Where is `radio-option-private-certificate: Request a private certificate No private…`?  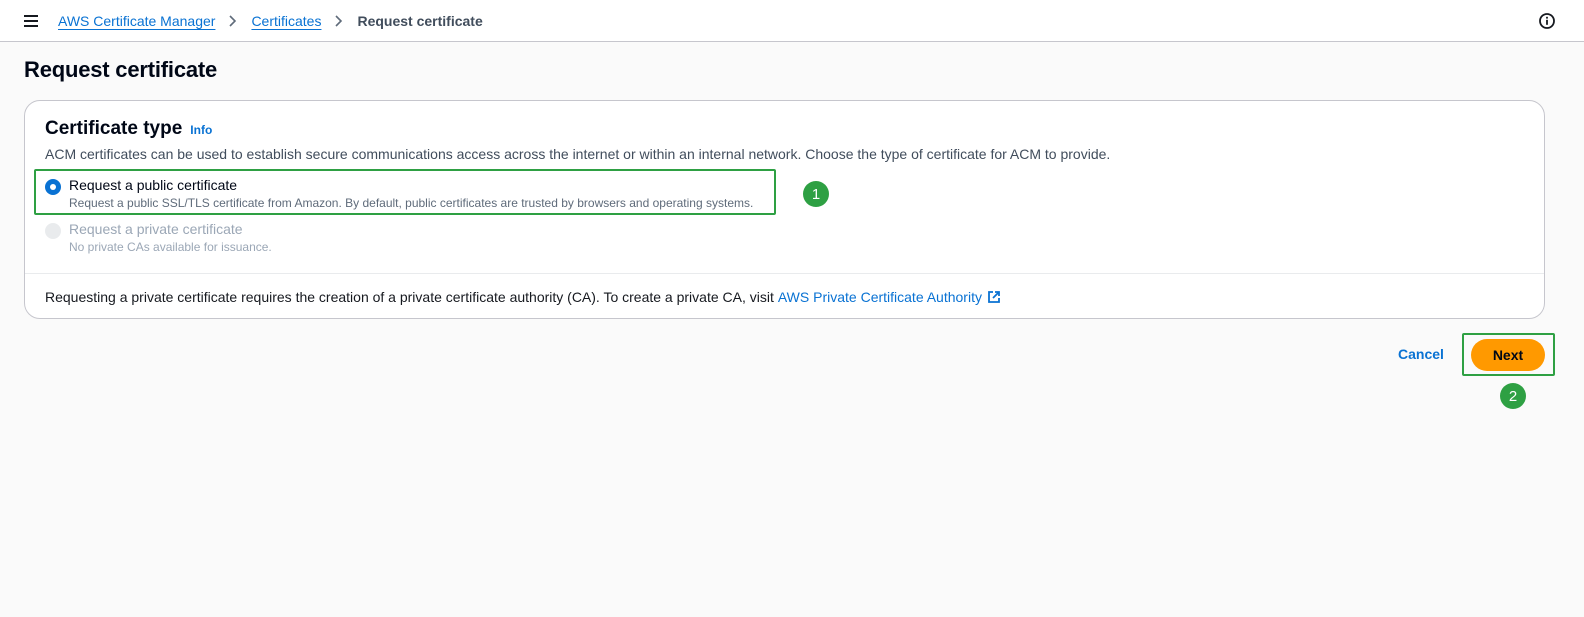 radio-option-private-certificate: Request a private certificate No private… is located at coordinates (158, 237).